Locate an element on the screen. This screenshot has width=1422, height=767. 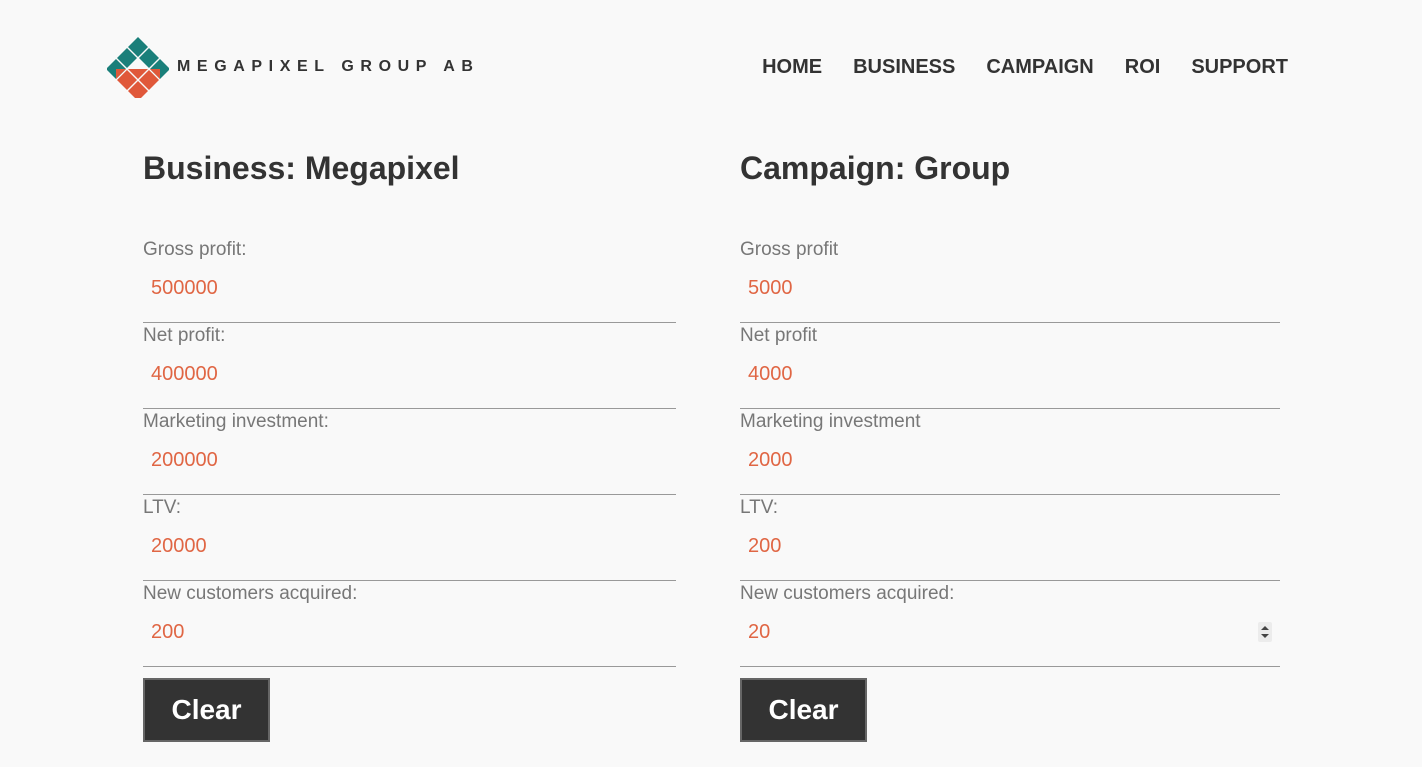
campaign-net-profit-field: Net profit is located at coordinates (1010, 366).